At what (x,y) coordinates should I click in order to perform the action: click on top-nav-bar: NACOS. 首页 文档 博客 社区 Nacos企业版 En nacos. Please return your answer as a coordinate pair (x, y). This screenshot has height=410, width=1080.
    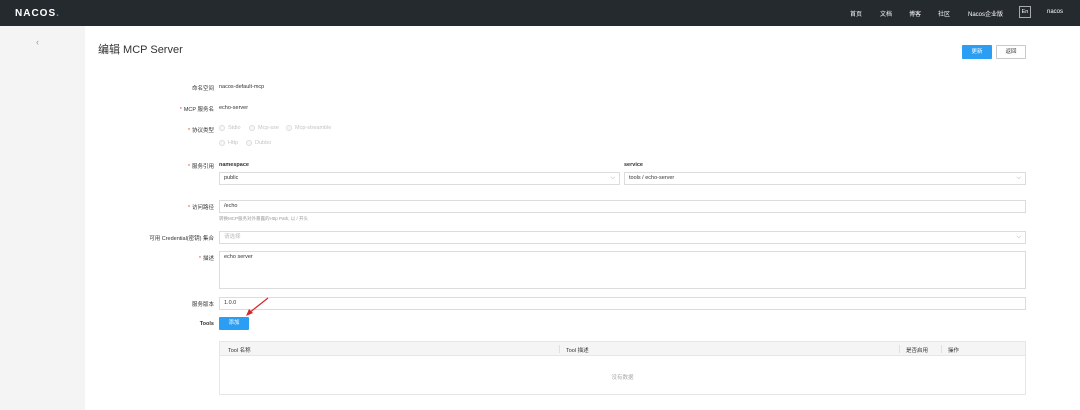
    Looking at the image, I should click on (540, 13).